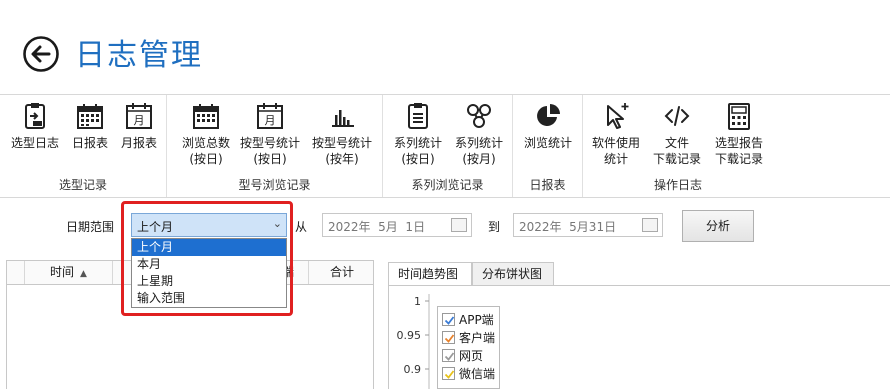  Describe the element at coordinates (343, 118) in the screenshot. I see `bar-chart-icon` at that location.